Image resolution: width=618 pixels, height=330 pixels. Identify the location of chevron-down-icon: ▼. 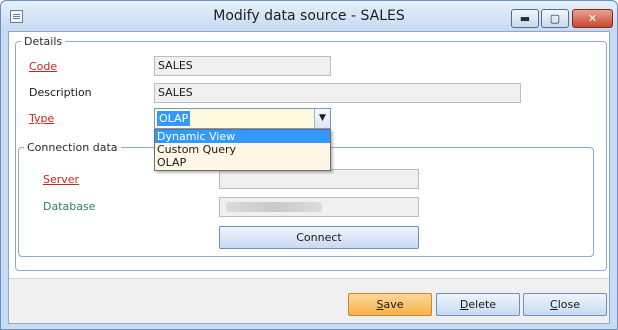
(322, 118).